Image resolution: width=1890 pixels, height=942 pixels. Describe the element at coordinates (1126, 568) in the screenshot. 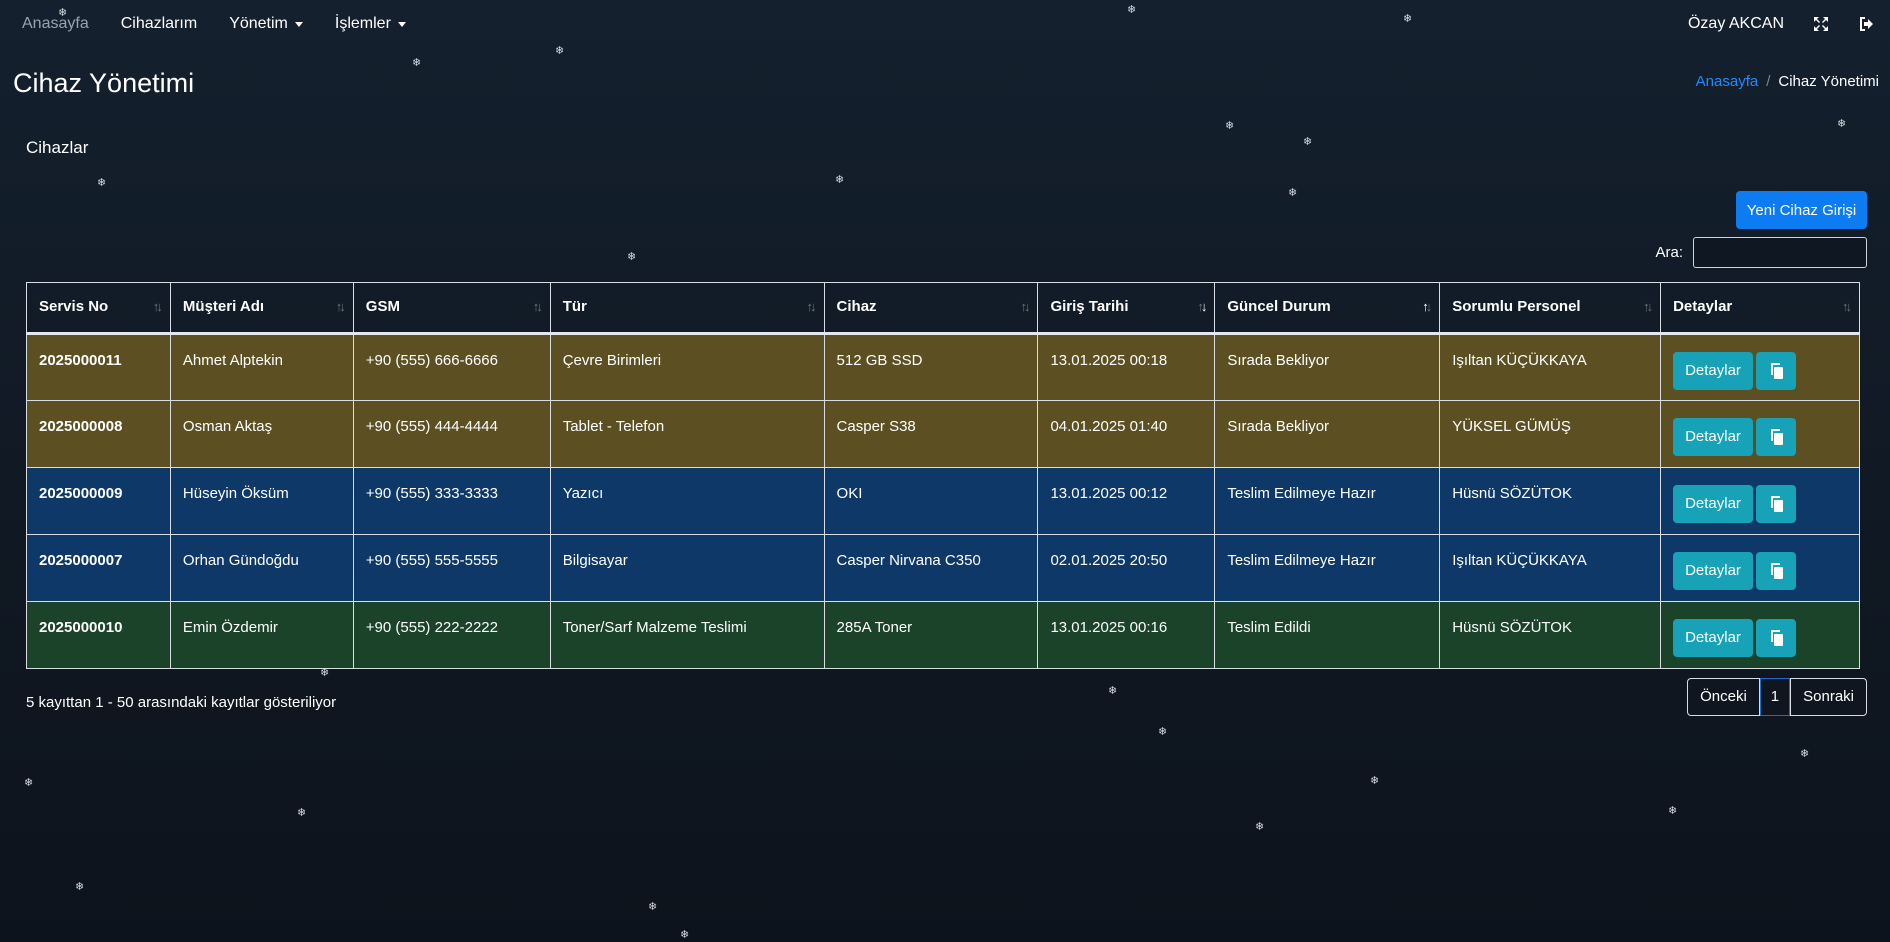

I see `cell-giris-tarihi: 02.01.2025 20:50` at that location.